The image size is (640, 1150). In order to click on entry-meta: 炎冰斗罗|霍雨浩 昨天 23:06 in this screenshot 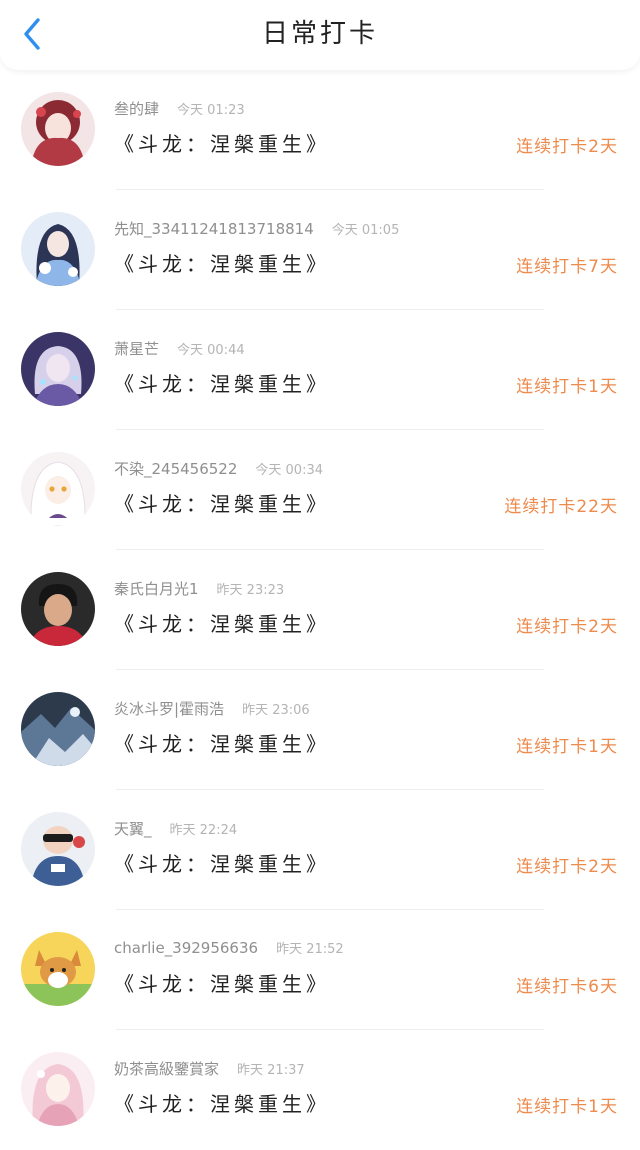, I will do `click(212, 709)`.